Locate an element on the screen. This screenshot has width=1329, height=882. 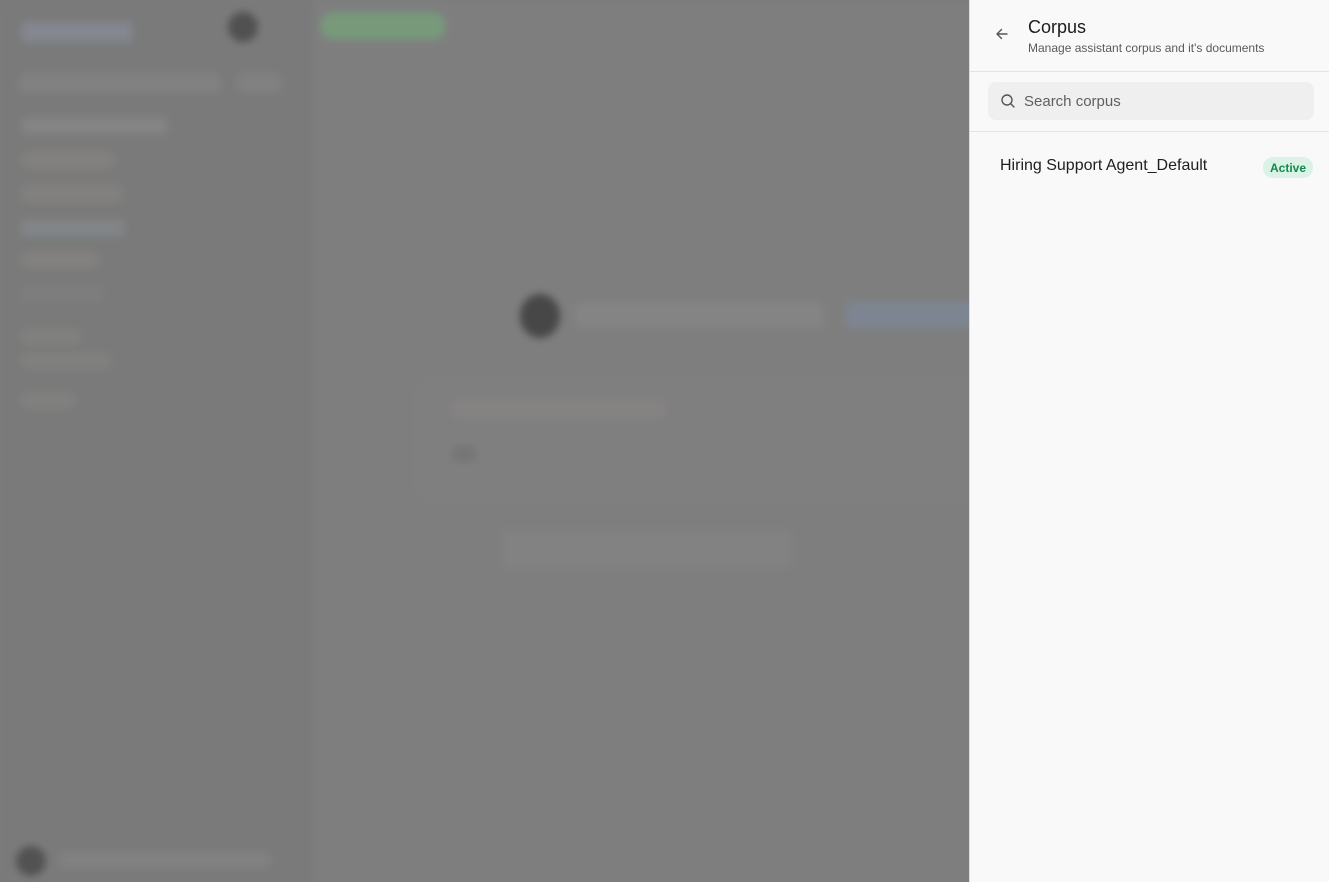
list-item: Hiring Support Agent_Default Active is located at coordinates (1149, 167).